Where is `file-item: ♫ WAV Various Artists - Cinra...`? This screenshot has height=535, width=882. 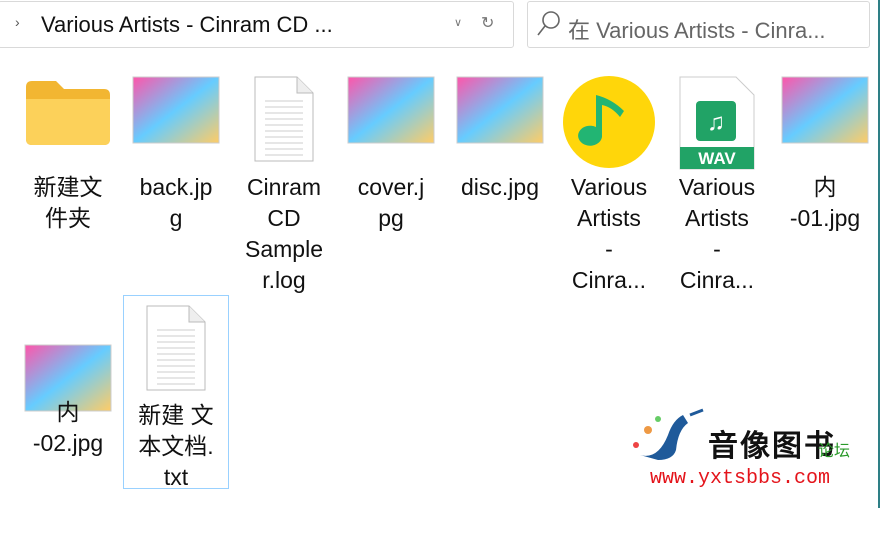
file-item: ♫ WAV Various Artists - Cinra... is located at coordinates (717, 184).